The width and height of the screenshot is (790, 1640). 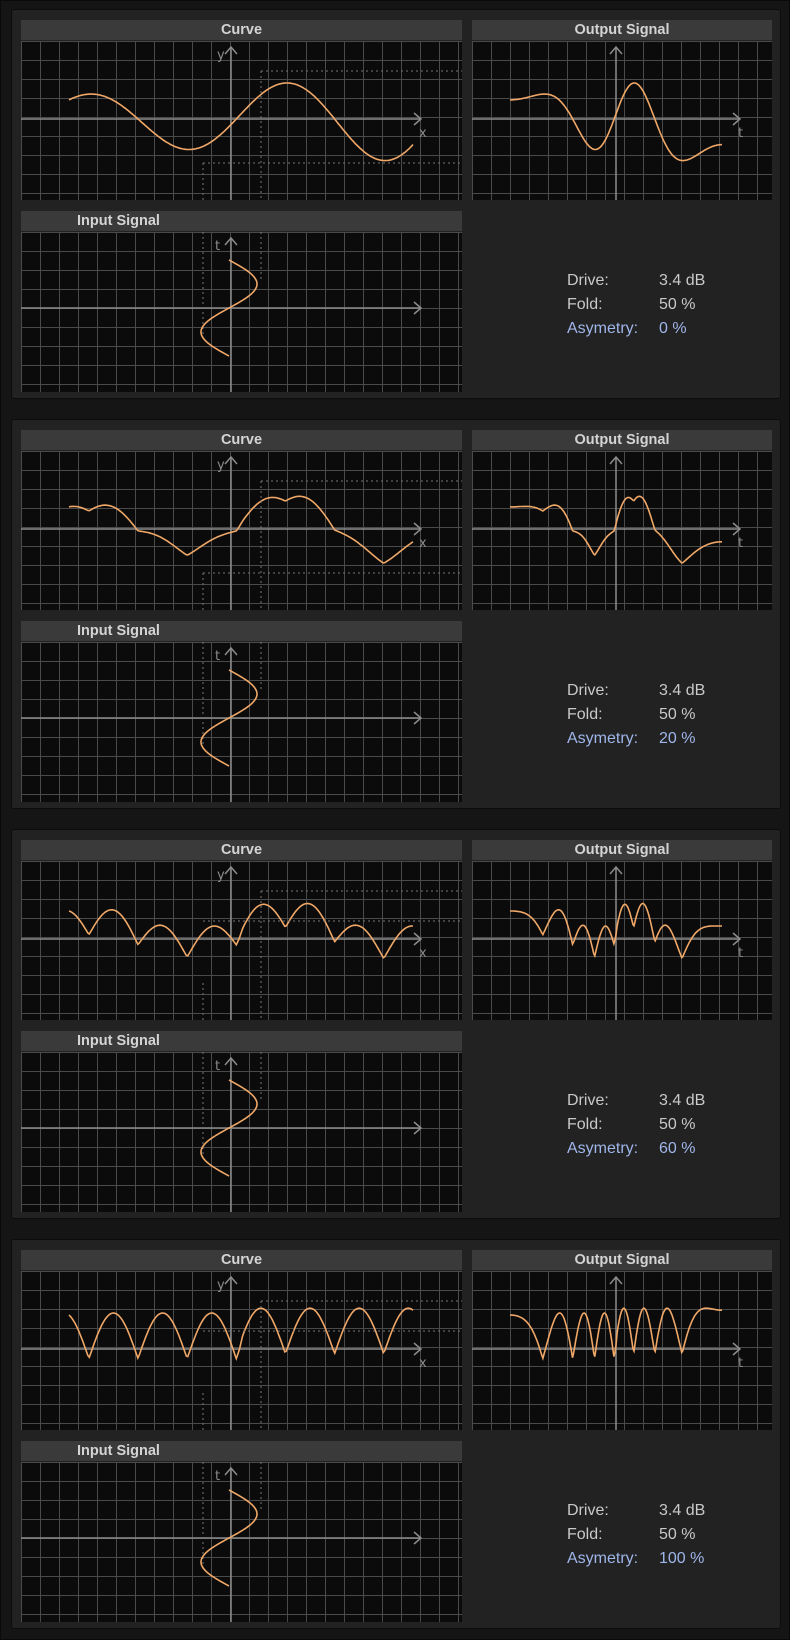 What do you see at coordinates (657, 1559) in the screenshot?
I see `asymmetry-row: Asymetry: 100 %` at bounding box center [657, 1559].